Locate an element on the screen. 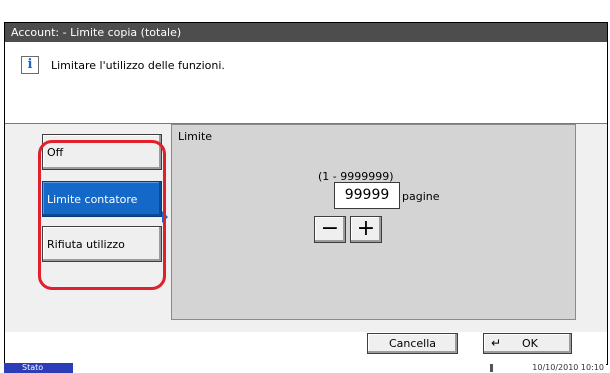 The image size is (610, 373). counter-limit-button-label: Limite contatore is located at coordinates (92, 199).